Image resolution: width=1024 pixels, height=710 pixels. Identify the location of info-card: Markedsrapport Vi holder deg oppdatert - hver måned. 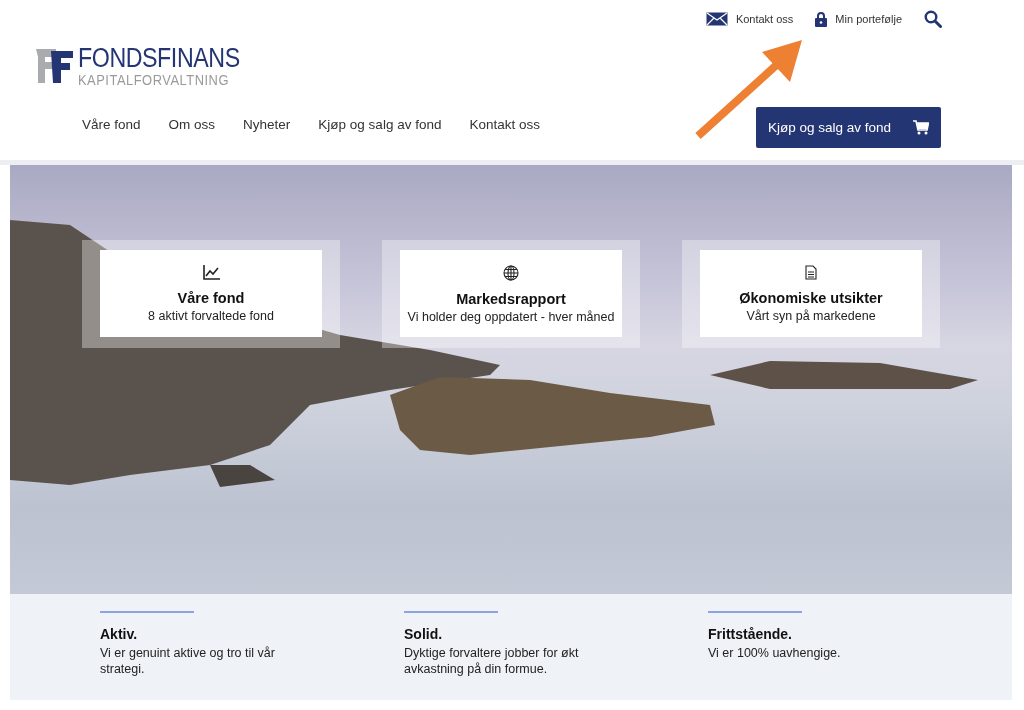
(511, 293).